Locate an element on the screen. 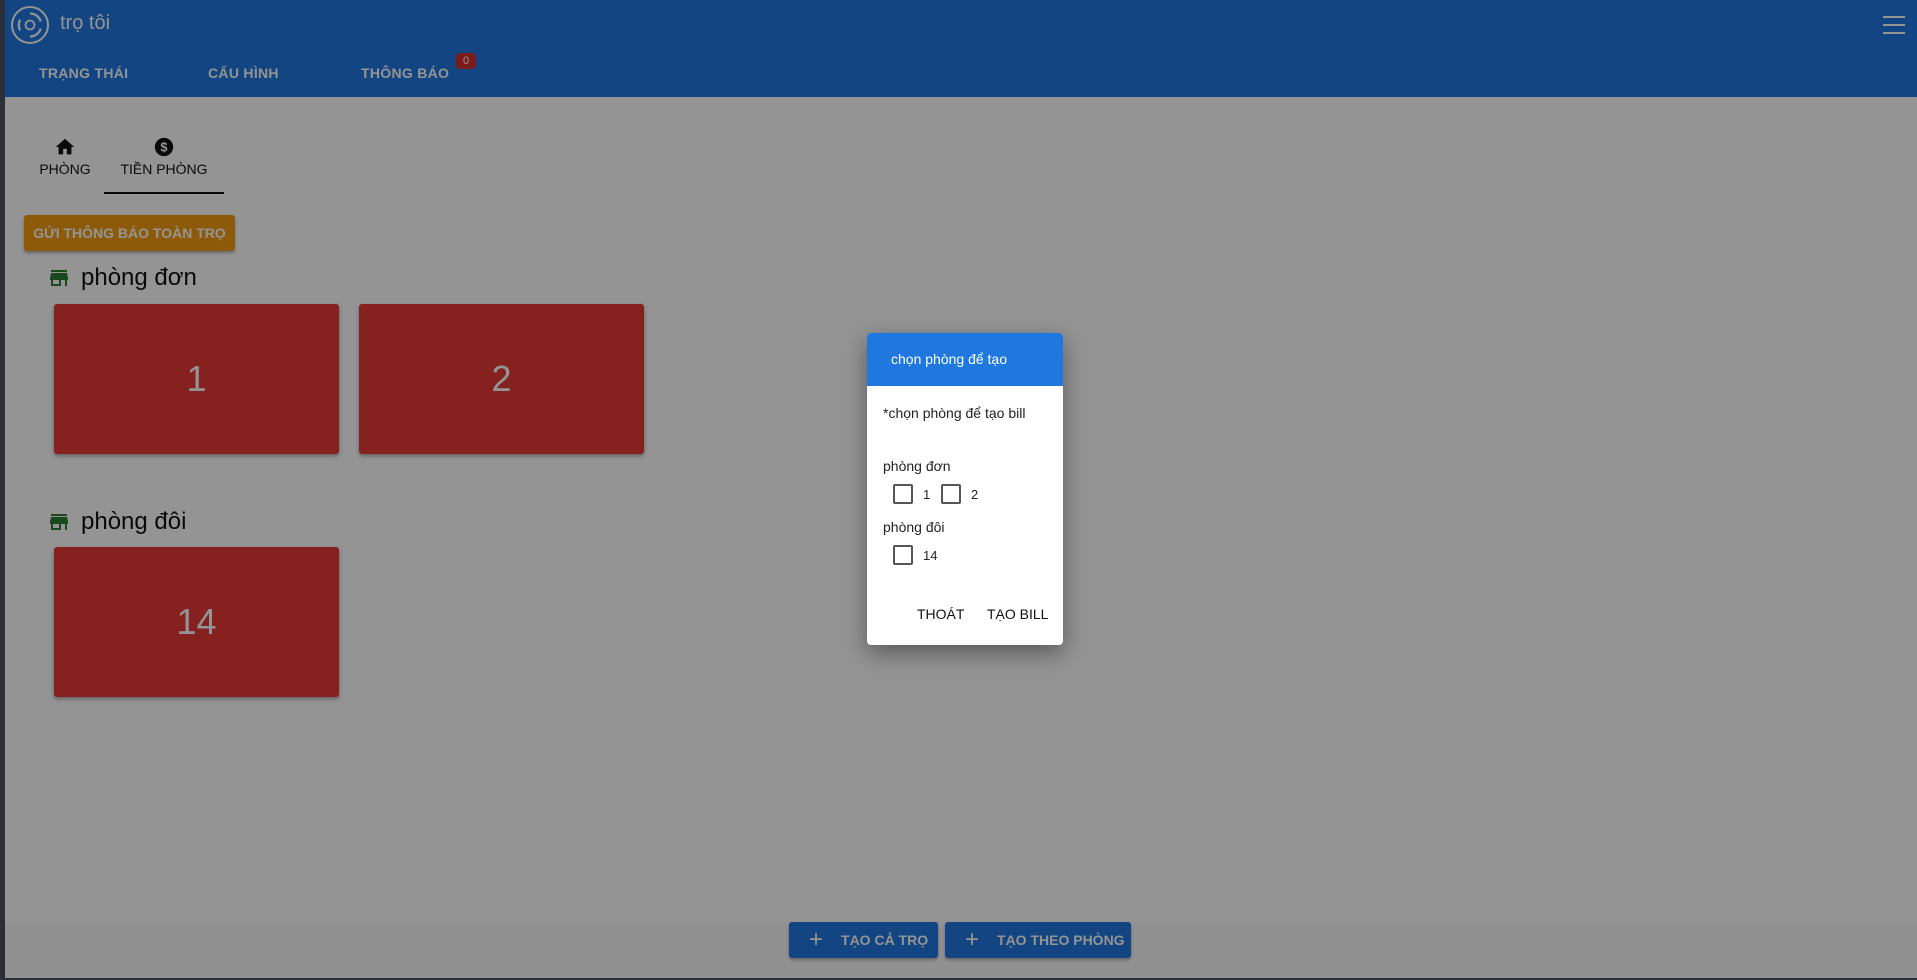 The width and height of the screenshot is (1917, 980). dialog-group-title: phòng đơn is located at coordinates (917, 466).